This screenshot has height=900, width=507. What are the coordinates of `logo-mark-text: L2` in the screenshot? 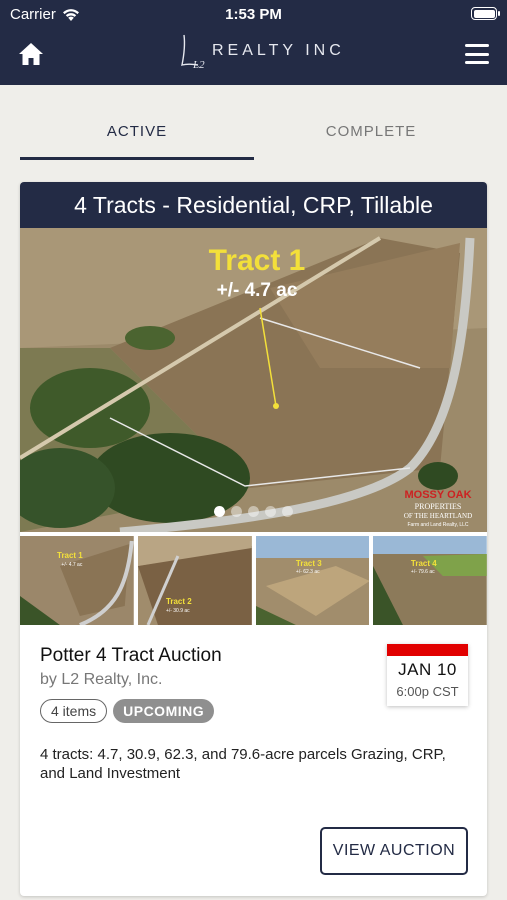 It's located at (198, 65).